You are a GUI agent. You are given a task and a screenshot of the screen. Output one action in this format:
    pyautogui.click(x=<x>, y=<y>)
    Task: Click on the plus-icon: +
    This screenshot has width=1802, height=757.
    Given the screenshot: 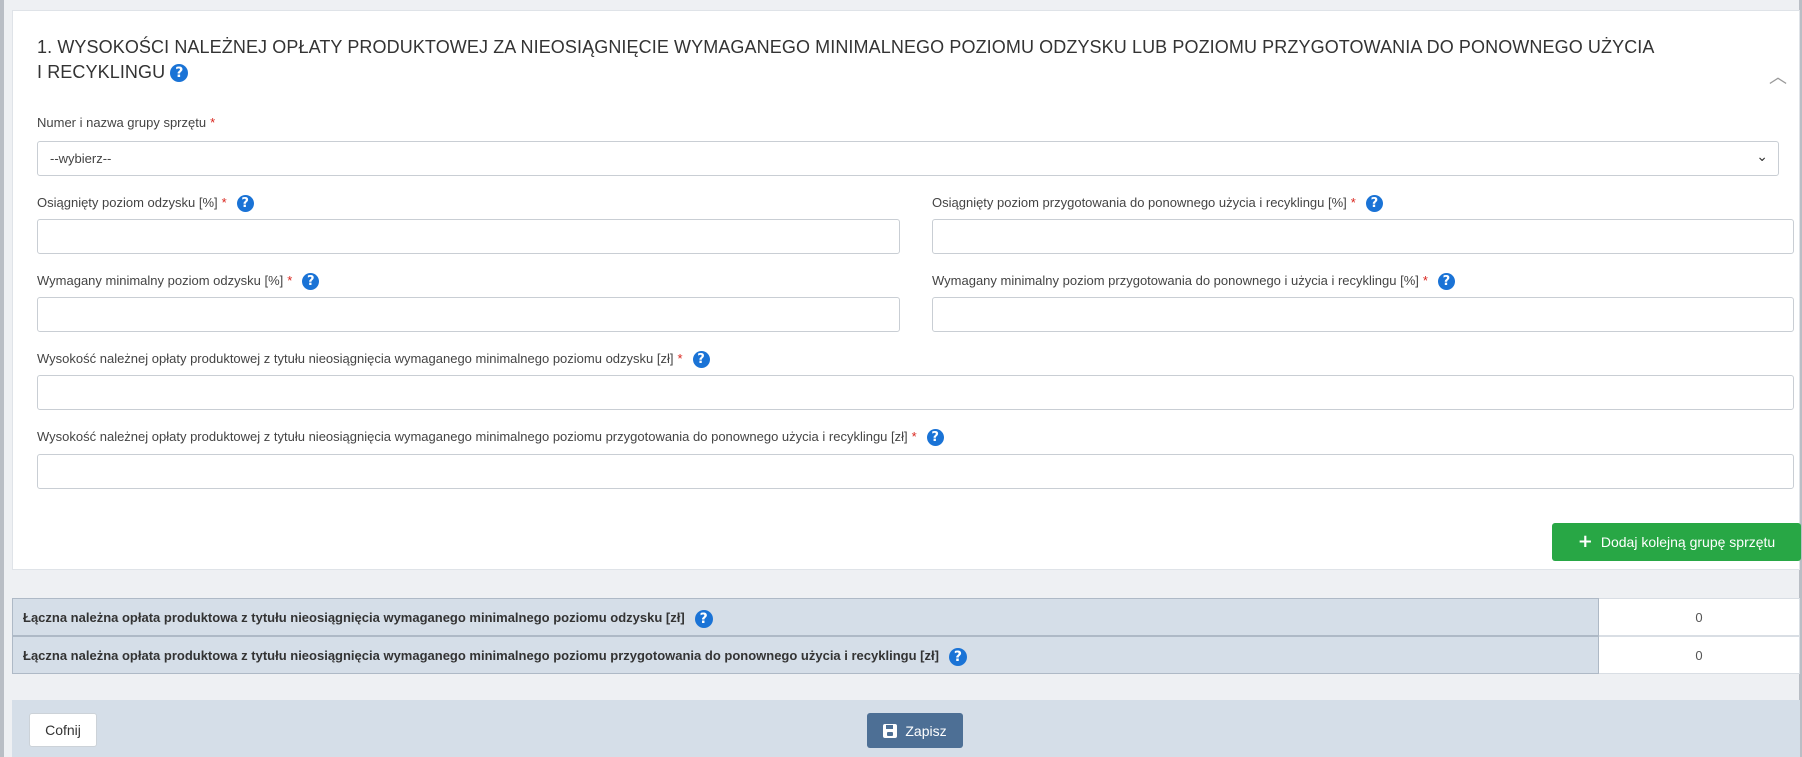 What is the action you would take?
    pyautogui.click(x=1585, y=541)
    